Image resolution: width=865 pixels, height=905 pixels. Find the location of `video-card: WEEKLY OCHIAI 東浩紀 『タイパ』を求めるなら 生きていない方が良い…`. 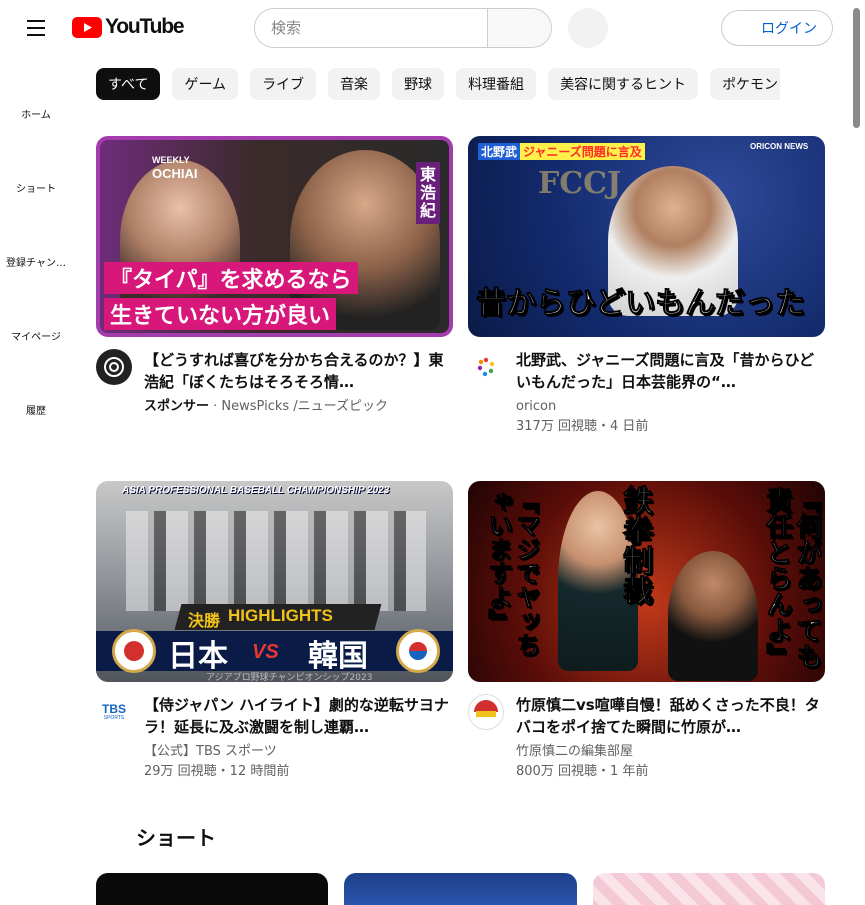

video-card: WEEKLY OCHIAI 東浩紀 『タイパ』を求めるなら 生きていない方が良い… is located at coordinates (274, 276).